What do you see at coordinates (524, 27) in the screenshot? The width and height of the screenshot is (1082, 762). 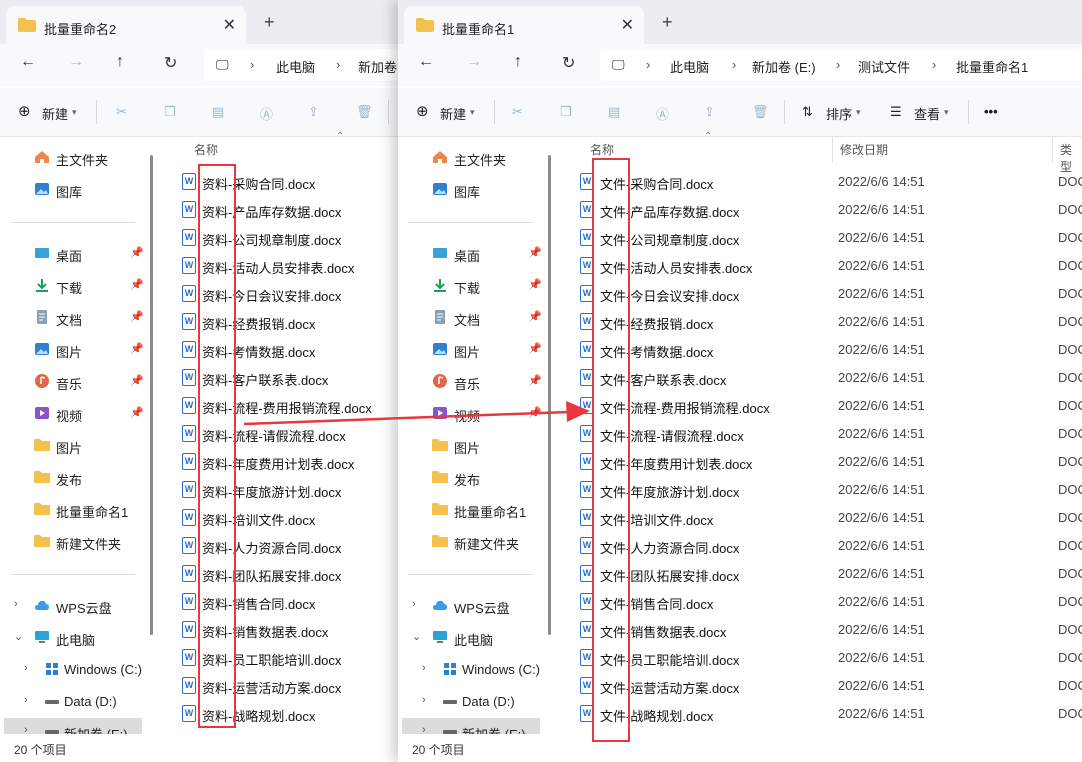 I see `tab-active: 批量重命名1 ✕` at bounding box center [524, 27].